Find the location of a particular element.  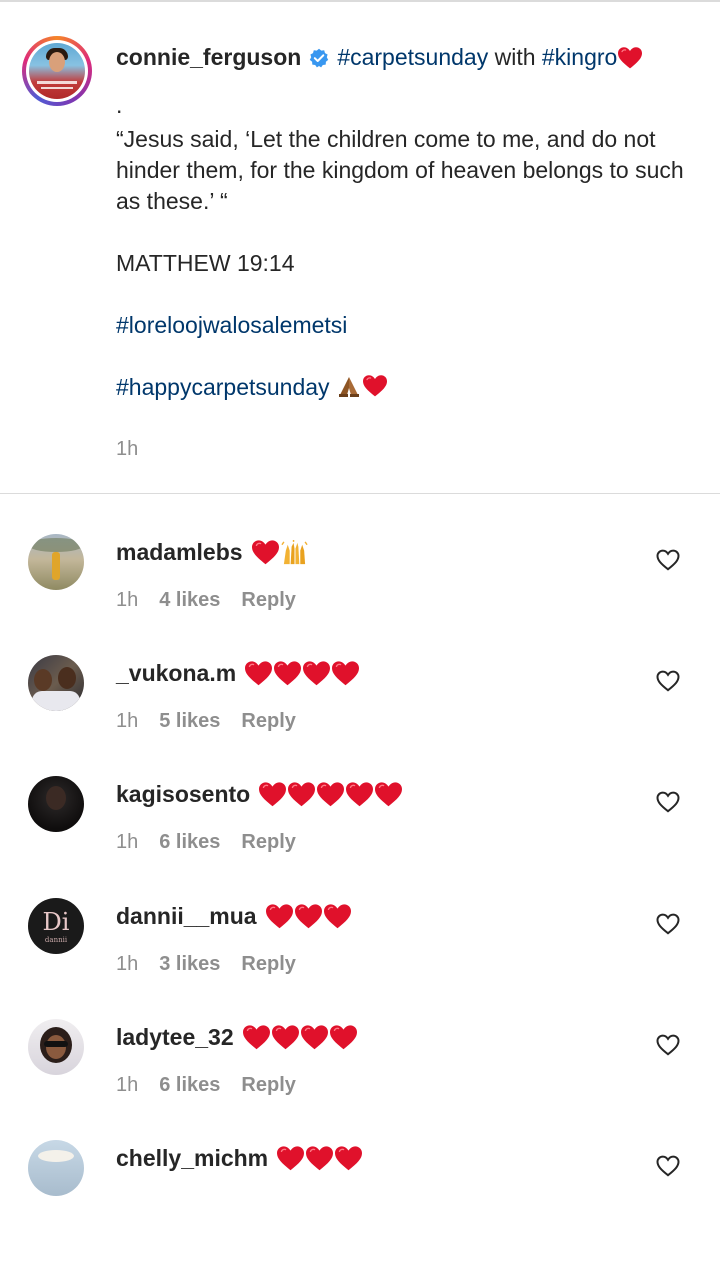

comment-item: ladytee_32 1h 6 likes Reply is located at coordinates (360, 1079).